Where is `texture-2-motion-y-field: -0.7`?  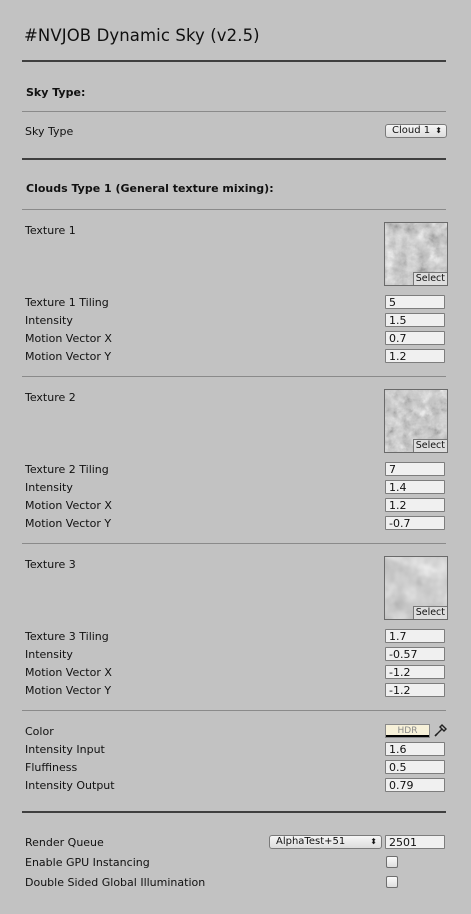 texture-2-motion-y-field: -0.7 is located at coordinates (415, 523).